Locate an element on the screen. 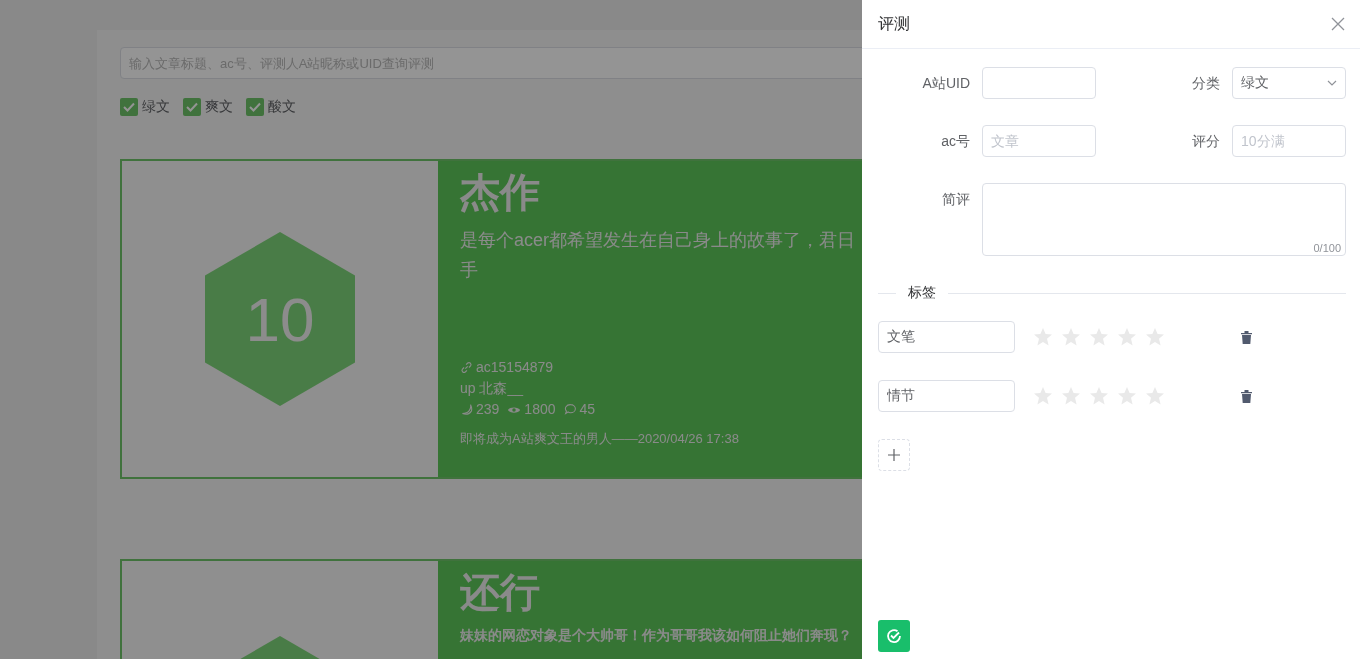 The image size is (1360, 659). checkbox-label: 爽文 is located at coordinates (219, 107).